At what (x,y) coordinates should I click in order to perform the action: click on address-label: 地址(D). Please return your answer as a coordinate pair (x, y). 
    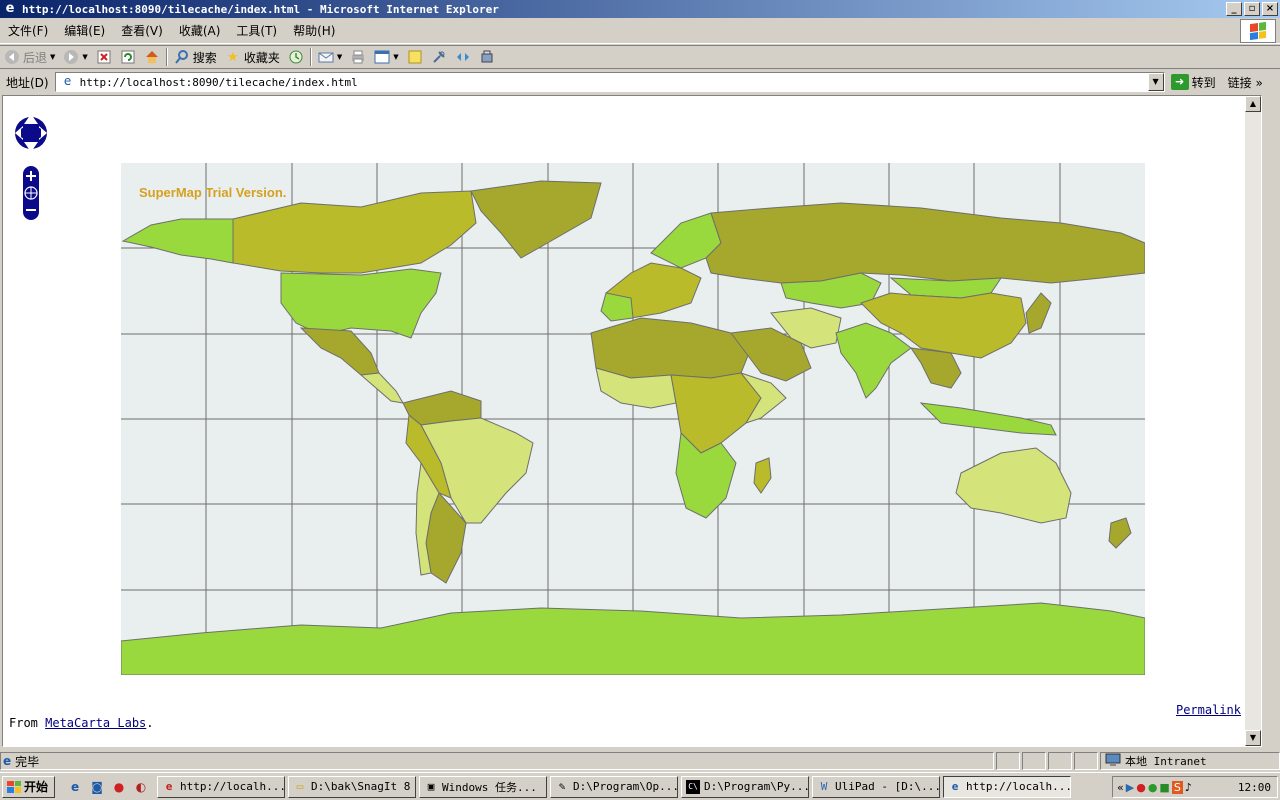
    Looking at the image, I should click on (27, 82).